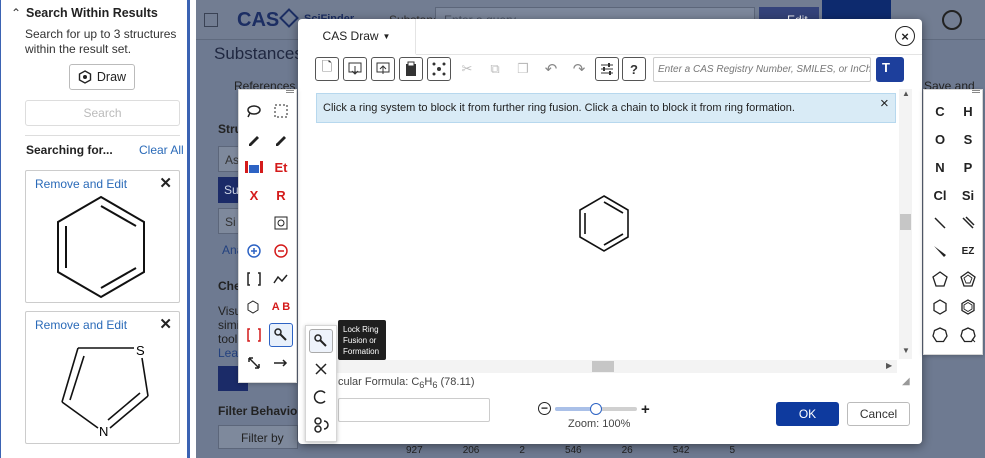 The image size is (985, 458). I want to click on lasso-select-icon, so click(254, 111).